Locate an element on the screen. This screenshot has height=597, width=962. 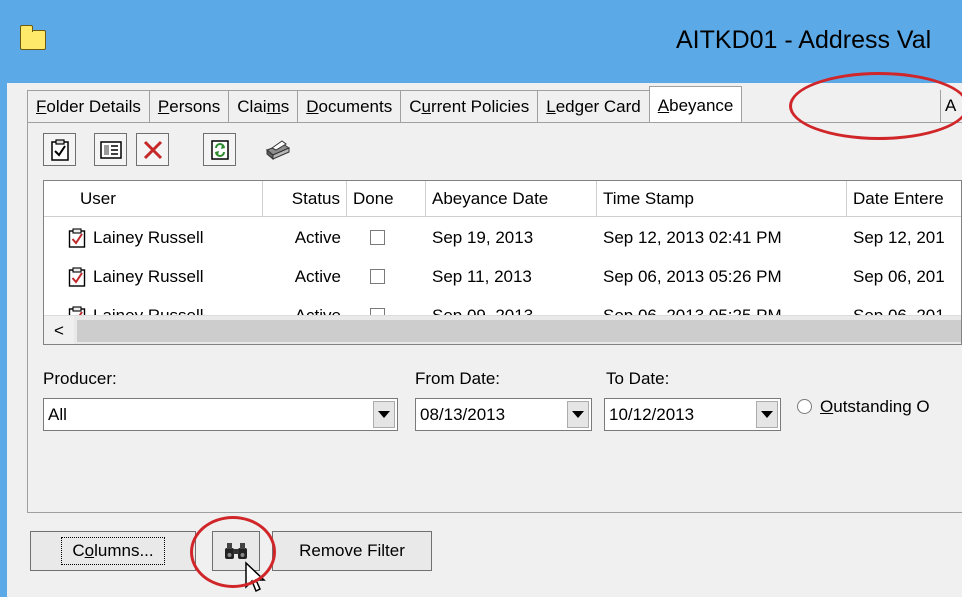
column-header-user: User is located at coordinates (153, 199).